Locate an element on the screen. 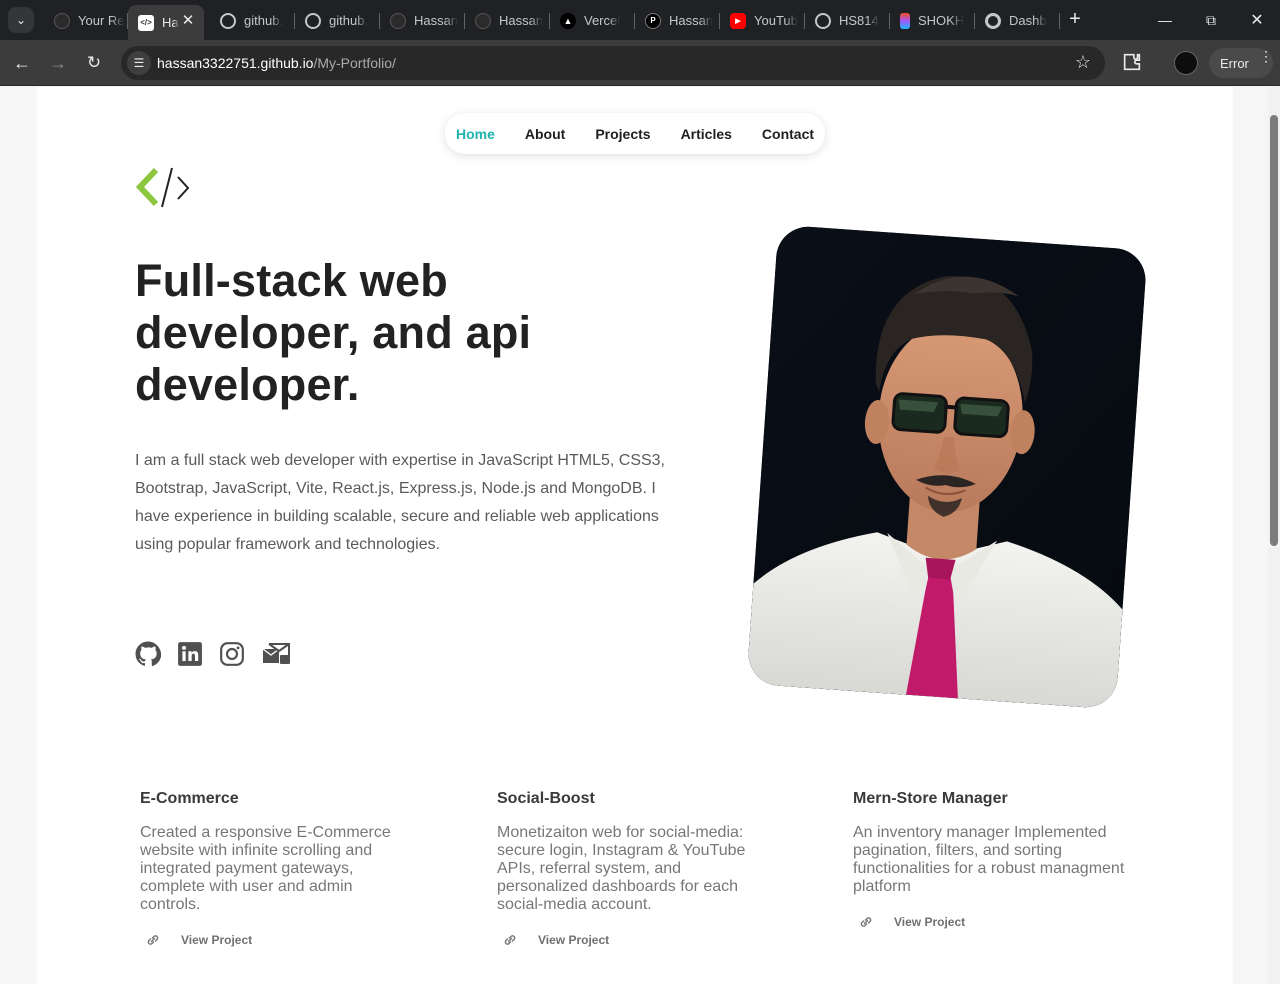 The width and height of the screenshot is (1280, 984). email-icon is located at coordinates (276, 654).